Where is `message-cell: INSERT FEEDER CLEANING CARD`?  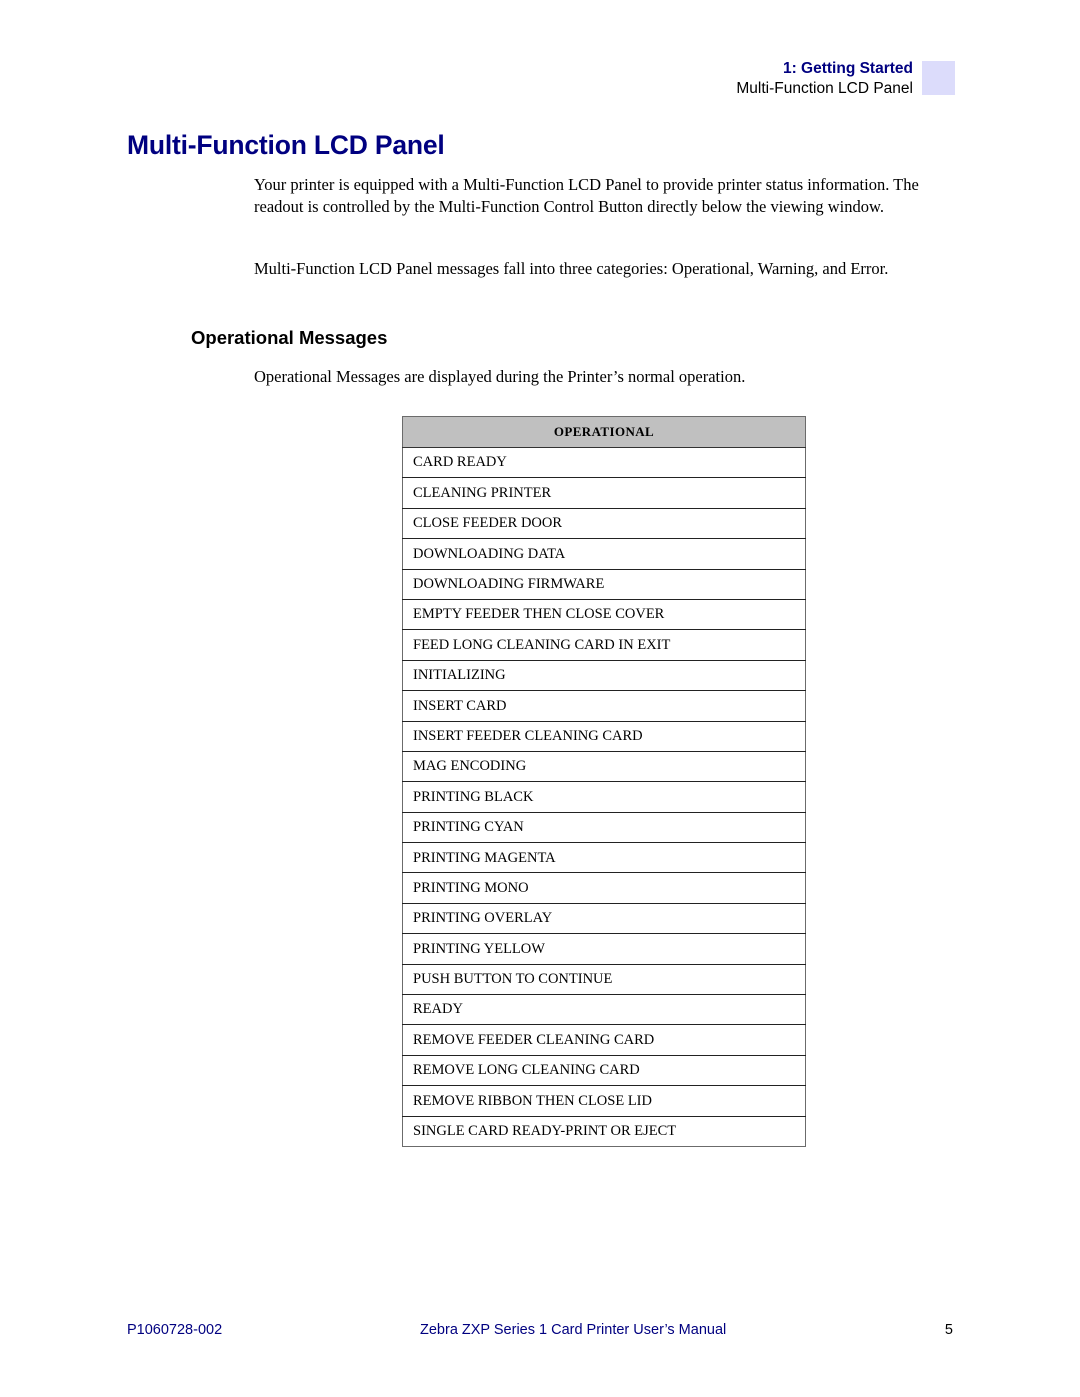 message-cell: INSERT FEEDER CLEANING CARD is located at coordinates (604, 736).